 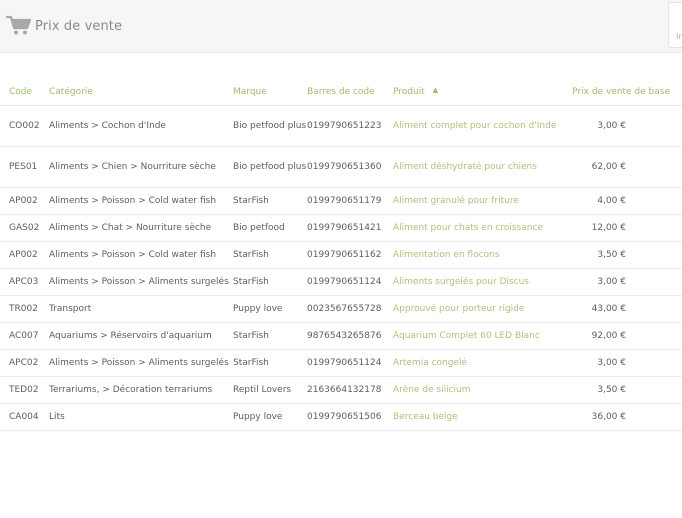 I want to click on sort-ascending-icon: ▲, so click(x=435, y=90).